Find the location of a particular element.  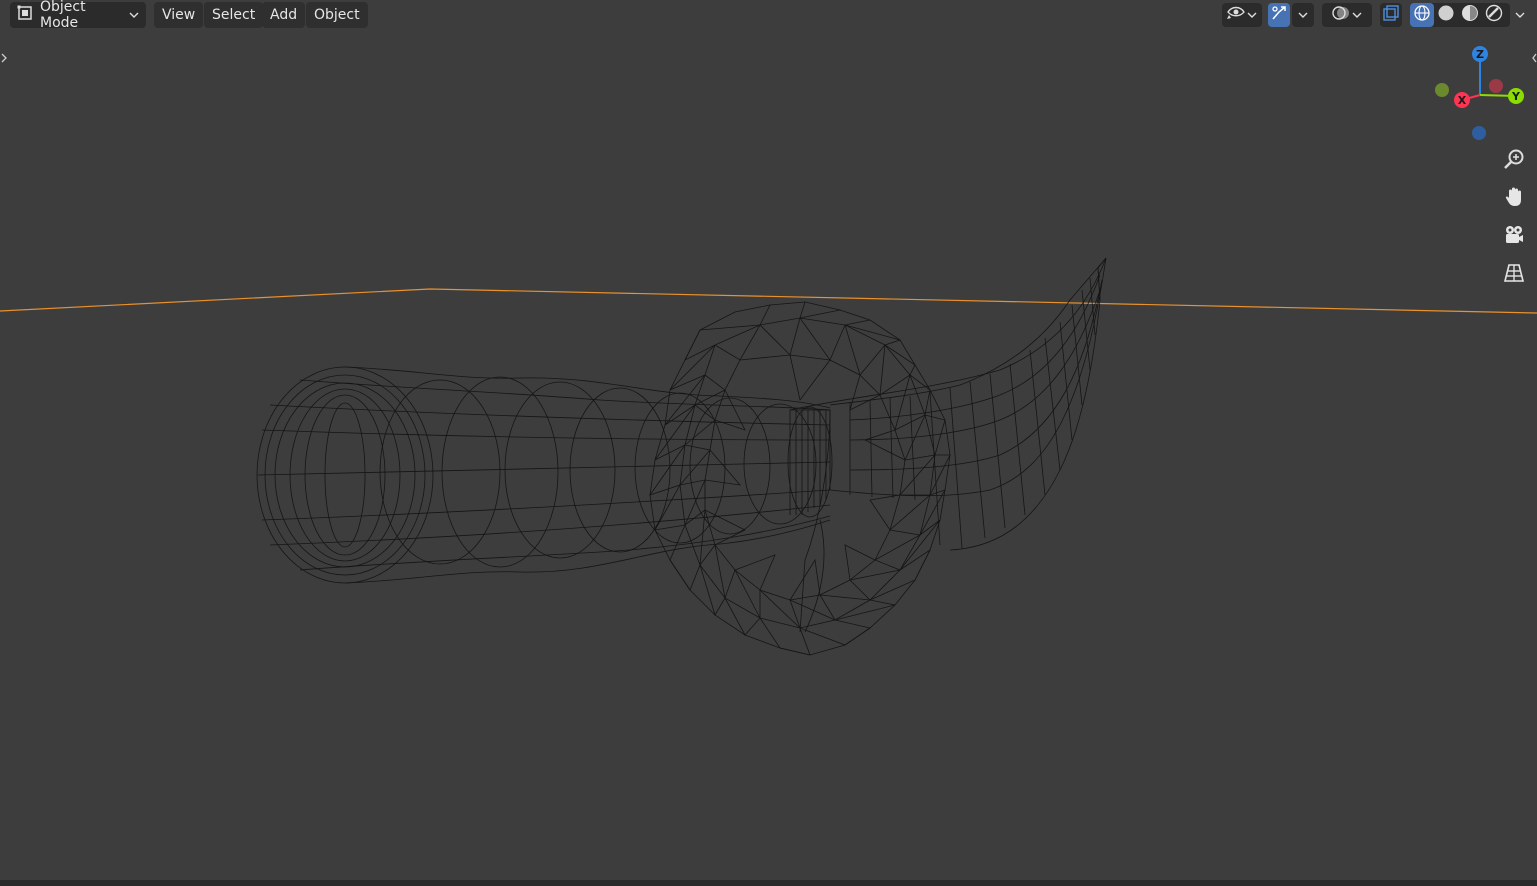

chevron-right-icon is located at coordinates (5, 62).